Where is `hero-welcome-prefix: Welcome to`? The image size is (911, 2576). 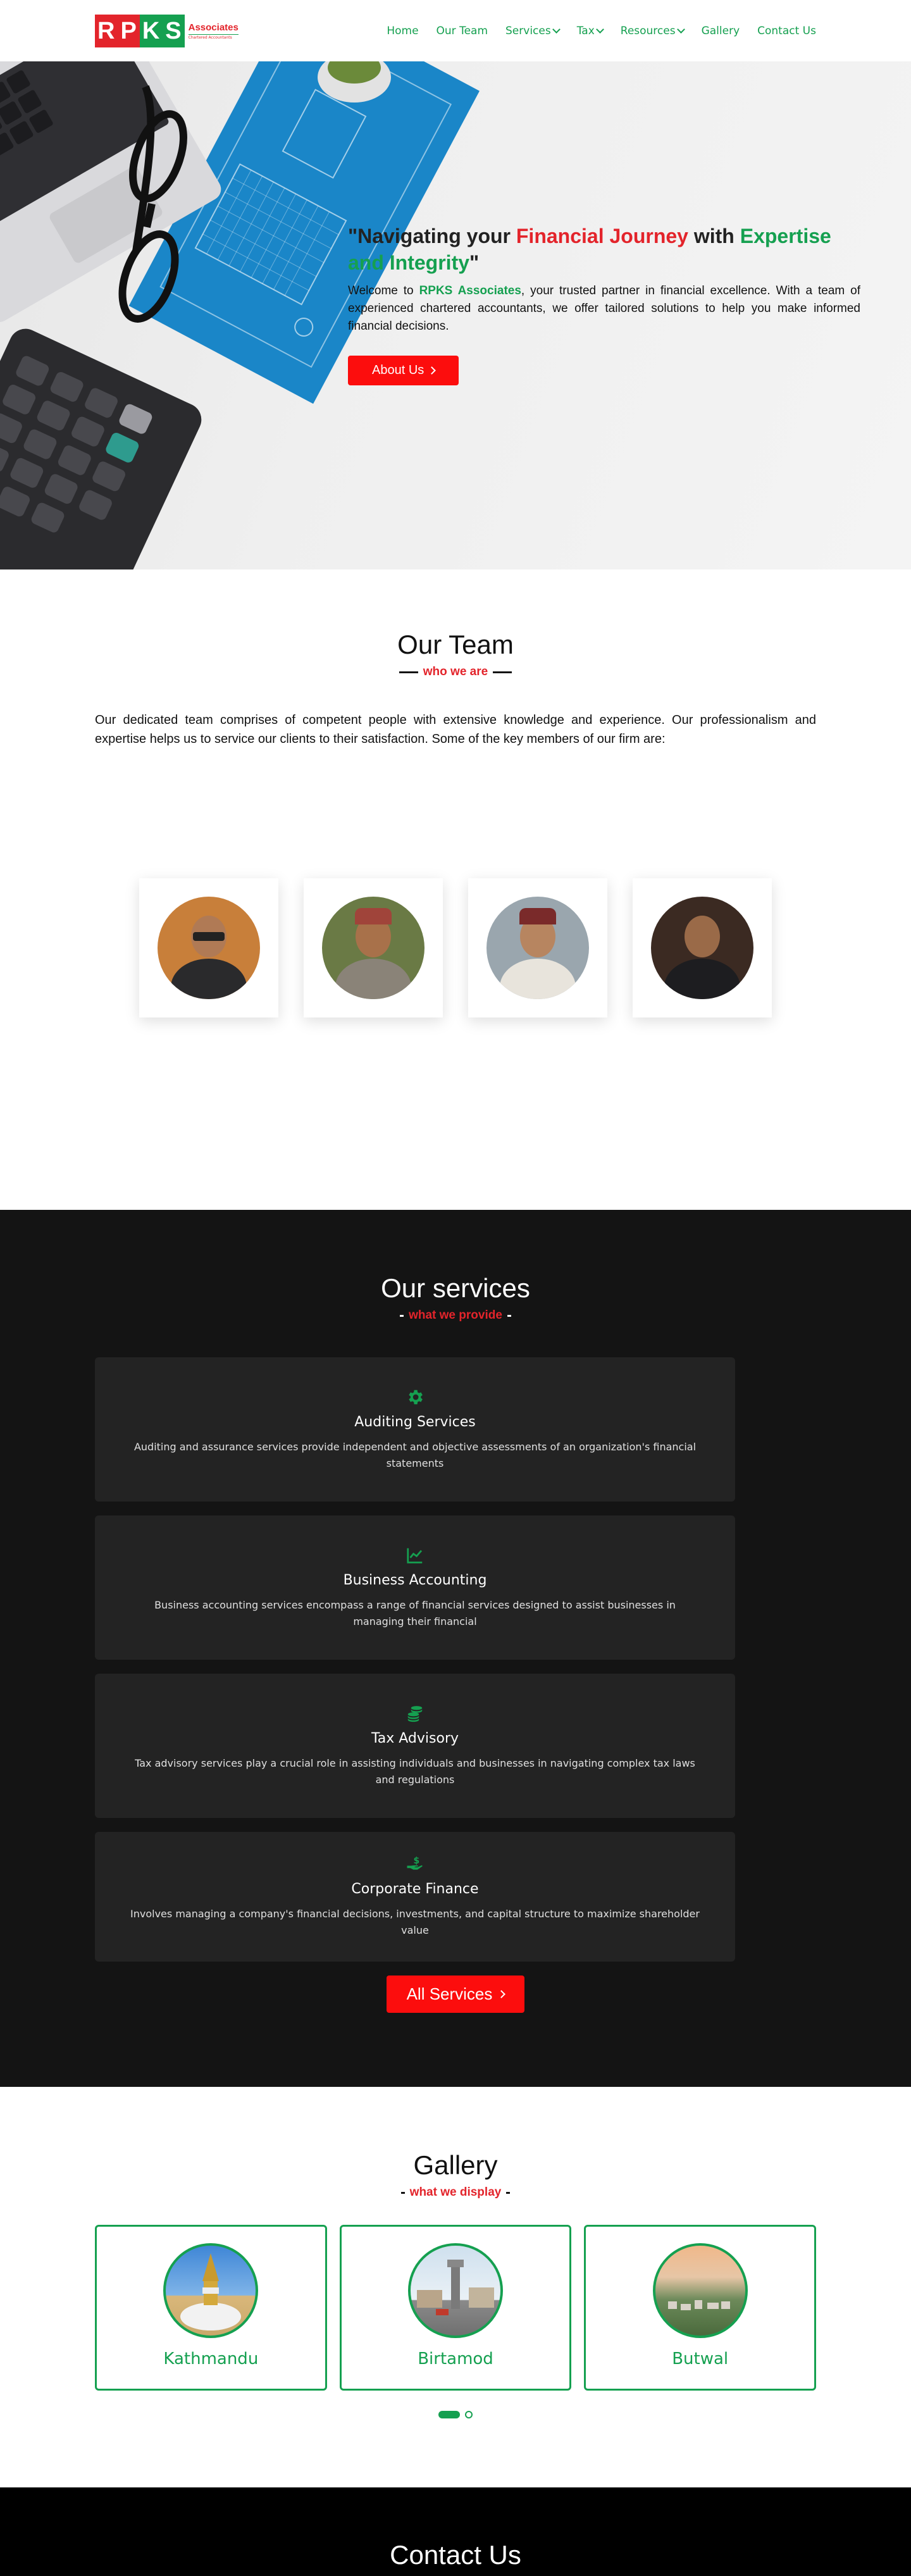
hero-welcome-prefix: Welcome to is located at coordinates (383, 290).